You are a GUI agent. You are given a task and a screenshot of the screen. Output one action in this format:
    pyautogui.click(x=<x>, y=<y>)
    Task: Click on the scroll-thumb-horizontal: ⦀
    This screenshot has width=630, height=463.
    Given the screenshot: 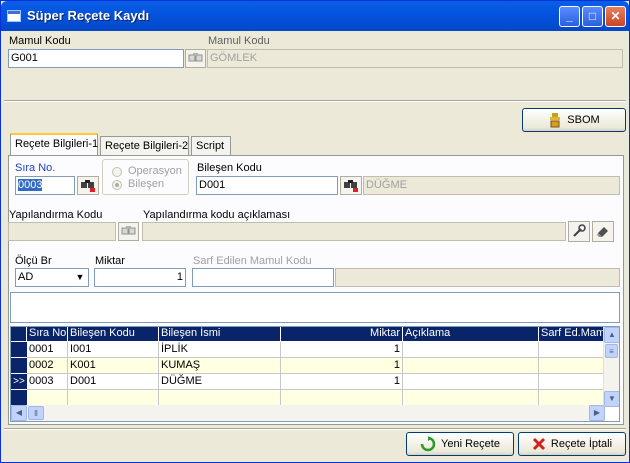 What is the action you would take?
    pyautogui.click(x=36, y=413)
    